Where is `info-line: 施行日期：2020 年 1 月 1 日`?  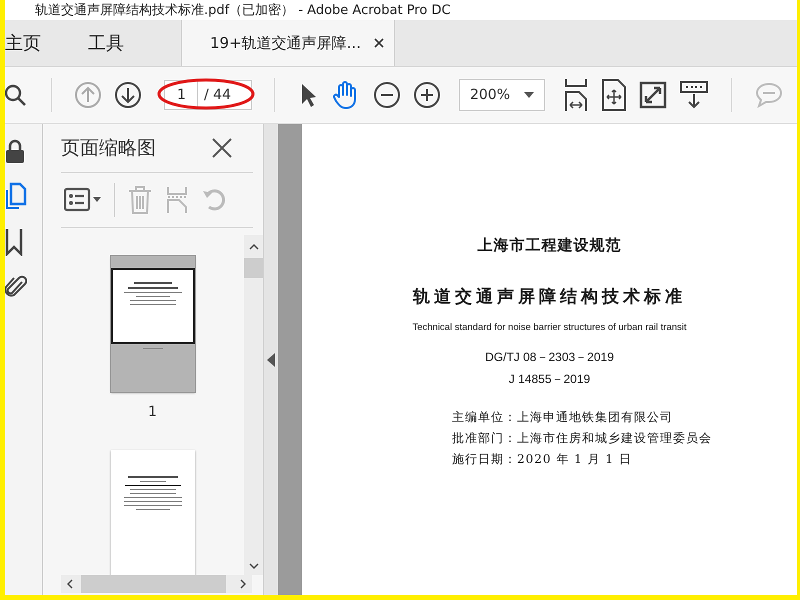 info-line: 施行日期：2020 年 1 月 1 日 is located at coordinates (542, 459).